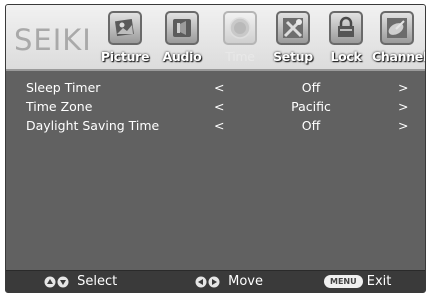 The width and height of the screenshot is (429, 295). I want to click on tab-label-setup: Setup, so click(293, 56).